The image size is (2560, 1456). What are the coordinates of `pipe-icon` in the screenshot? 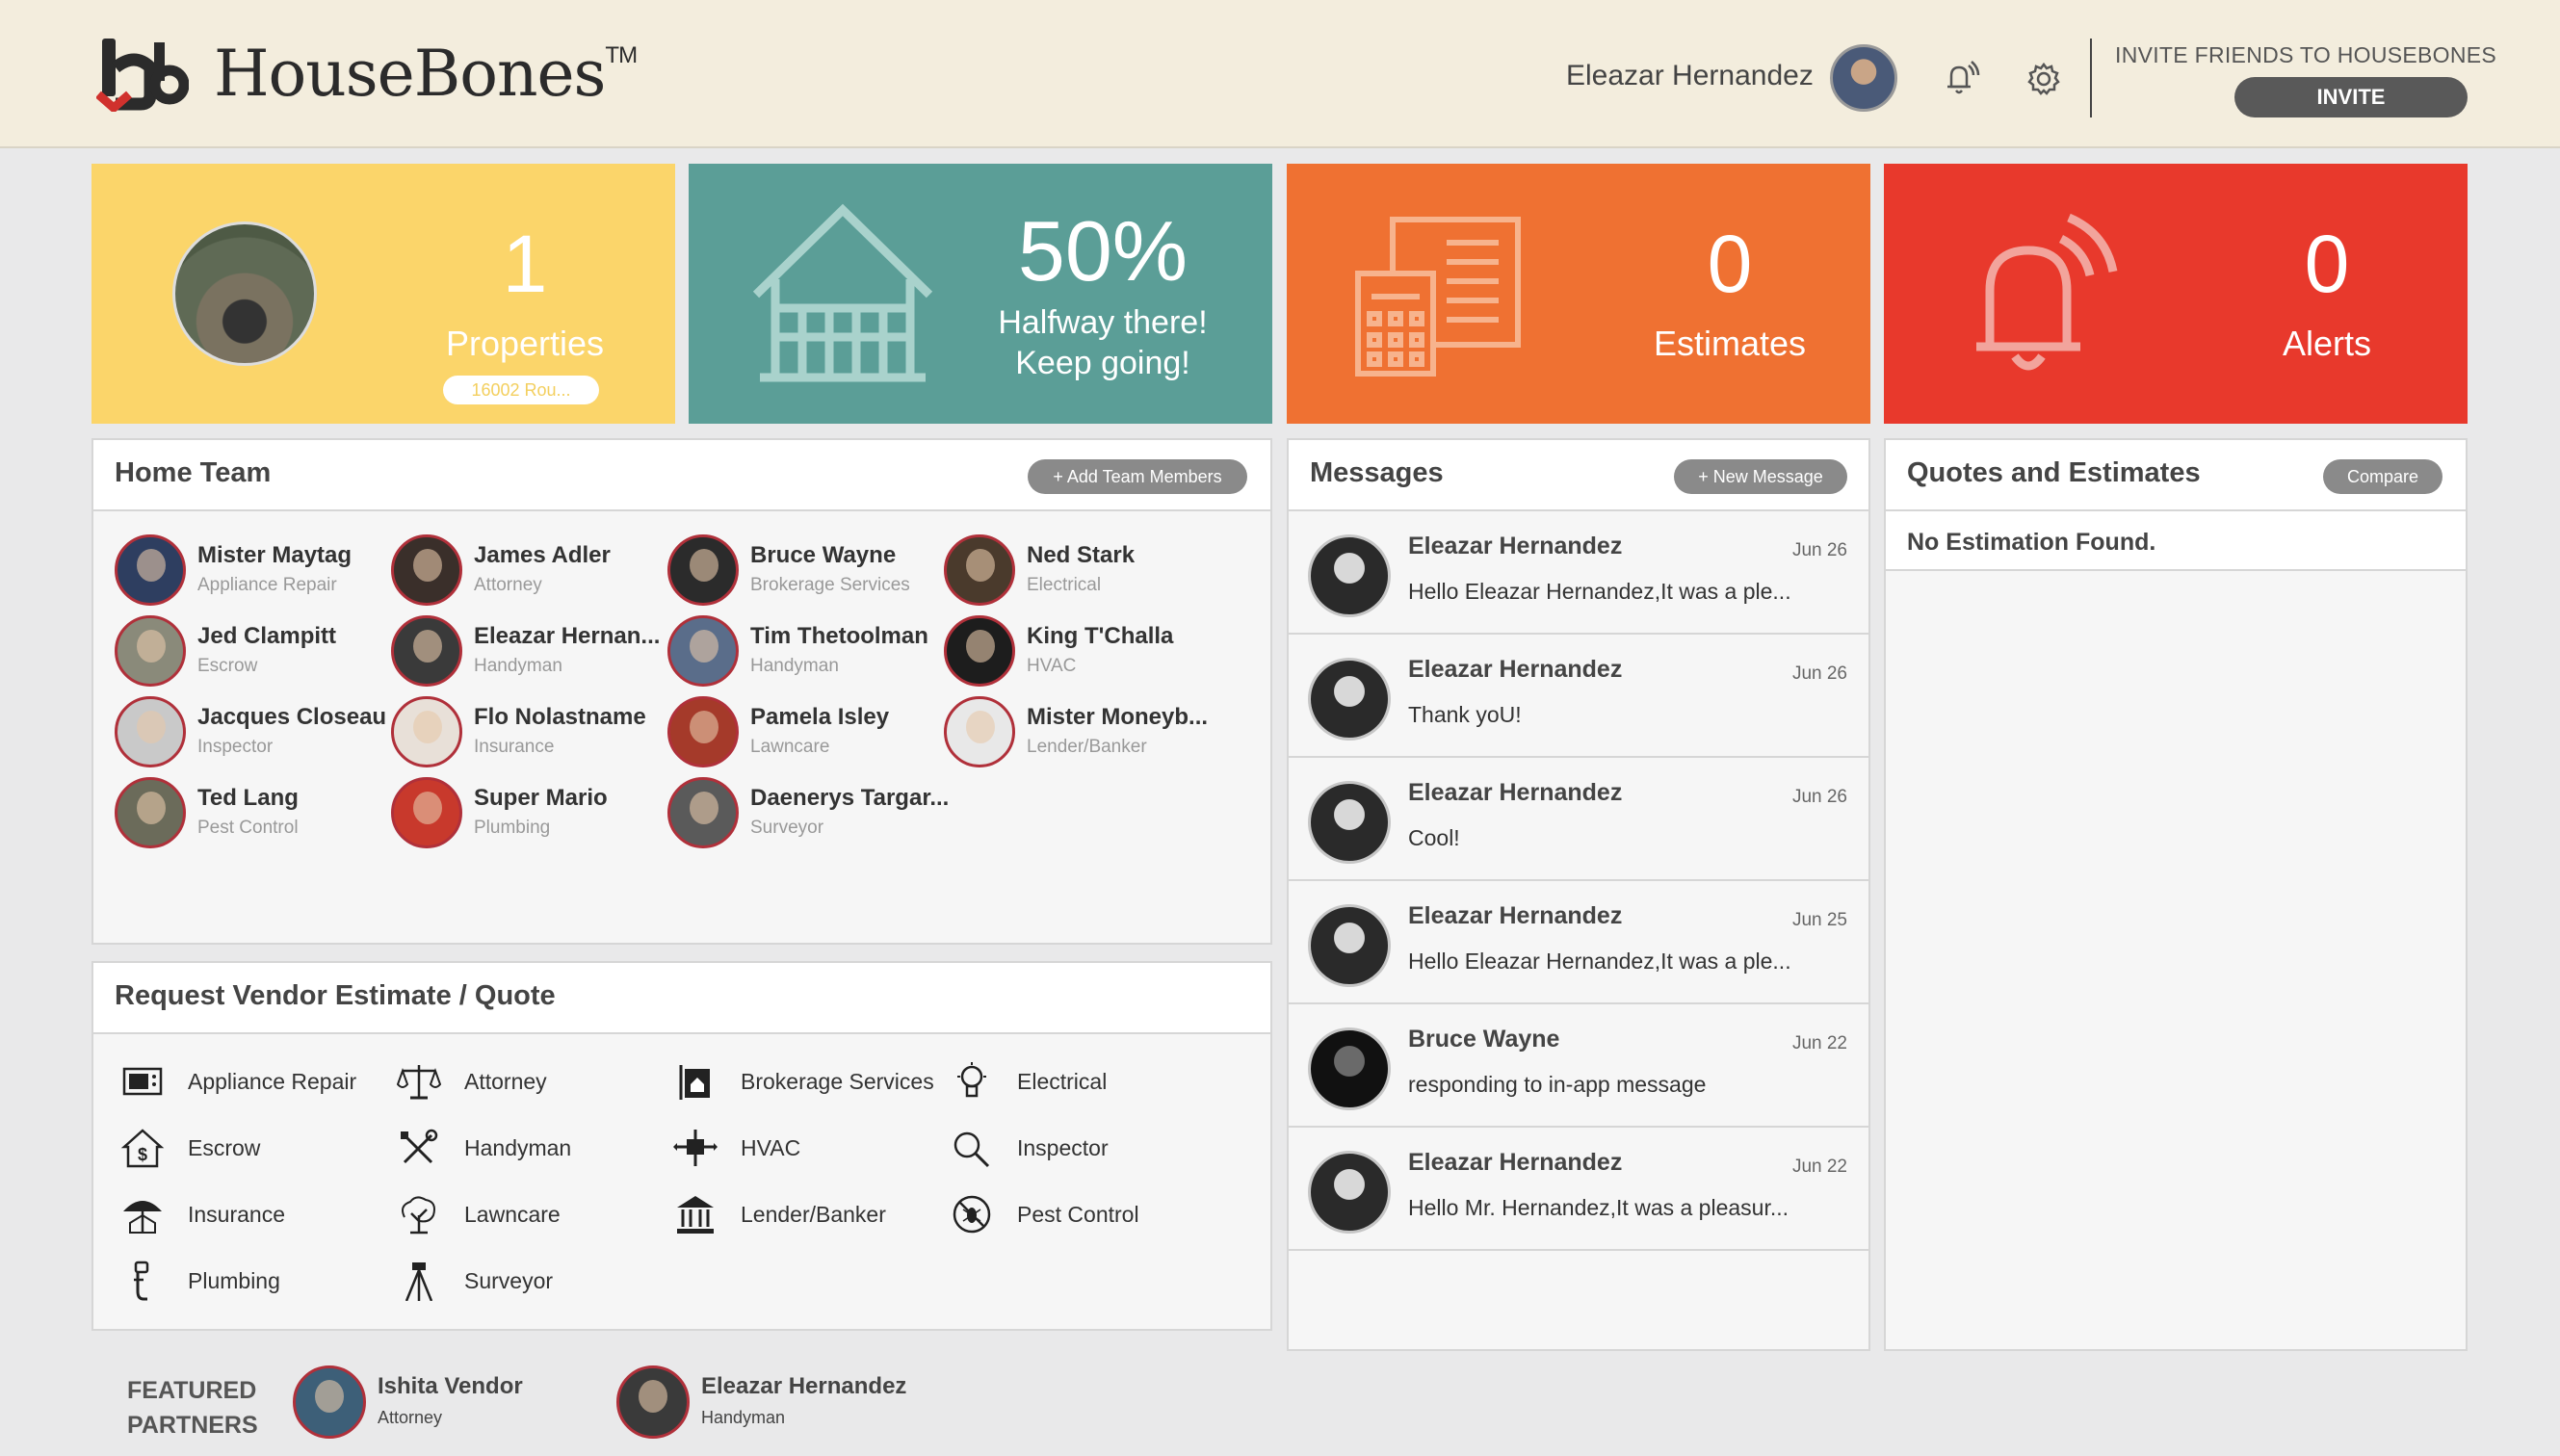 It's located at (142, 1281).